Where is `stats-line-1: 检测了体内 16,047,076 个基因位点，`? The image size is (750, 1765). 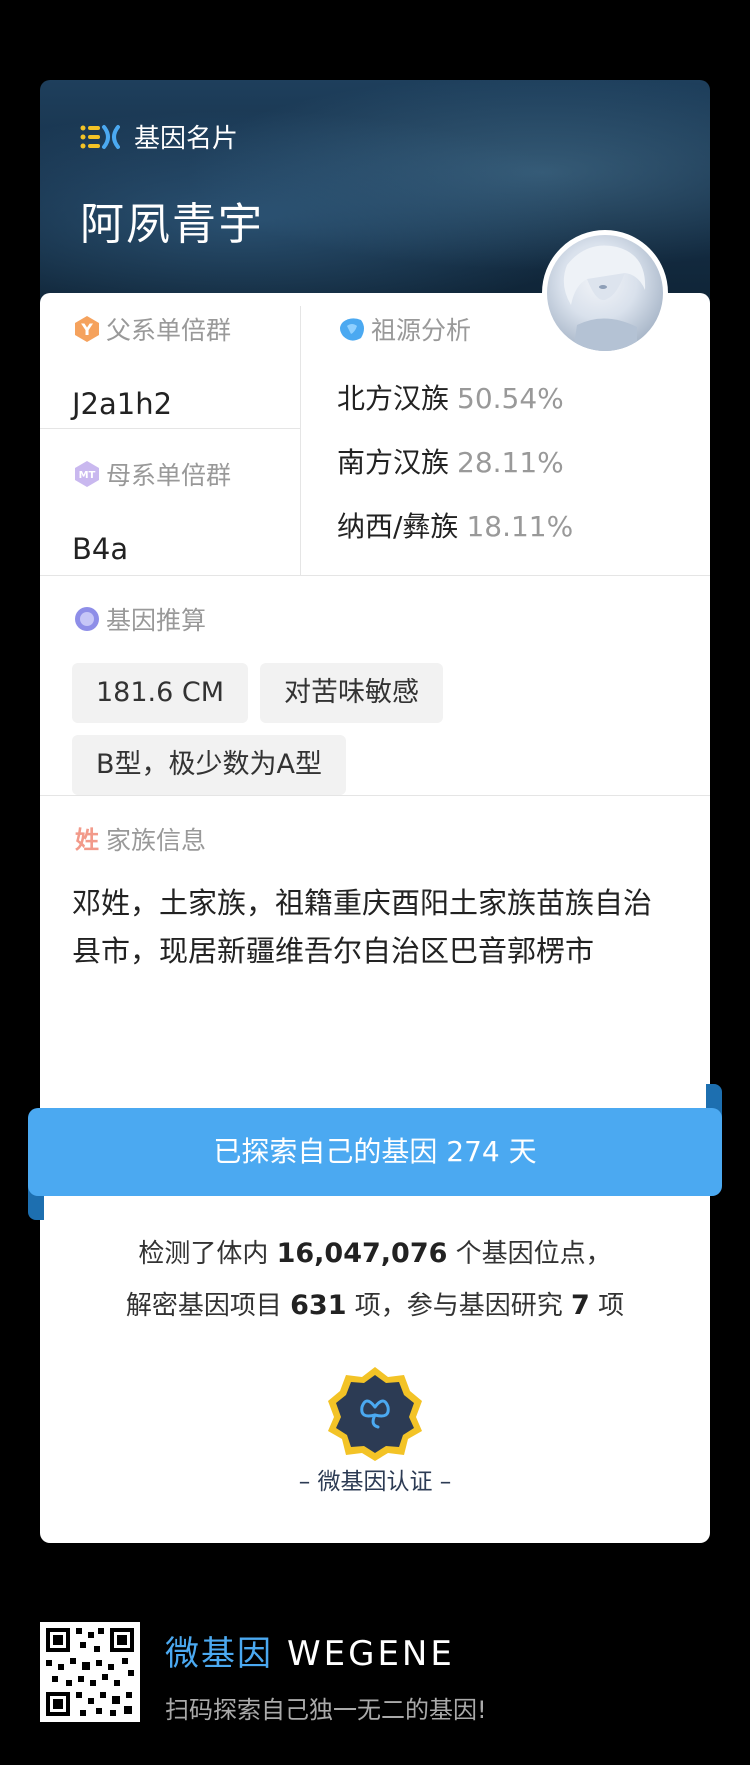
stats-line-1: 检测了体内 16,047,076 个基因位点， is located at coordinates (375, 1254).